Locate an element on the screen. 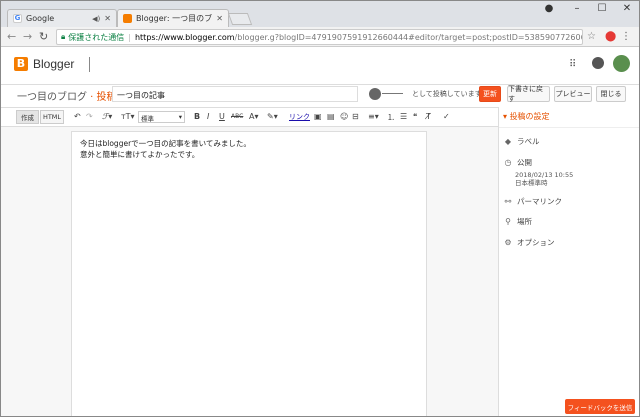 The image size is (640, 417). preview-button: プレビュー is located at coordinates (573, 94).